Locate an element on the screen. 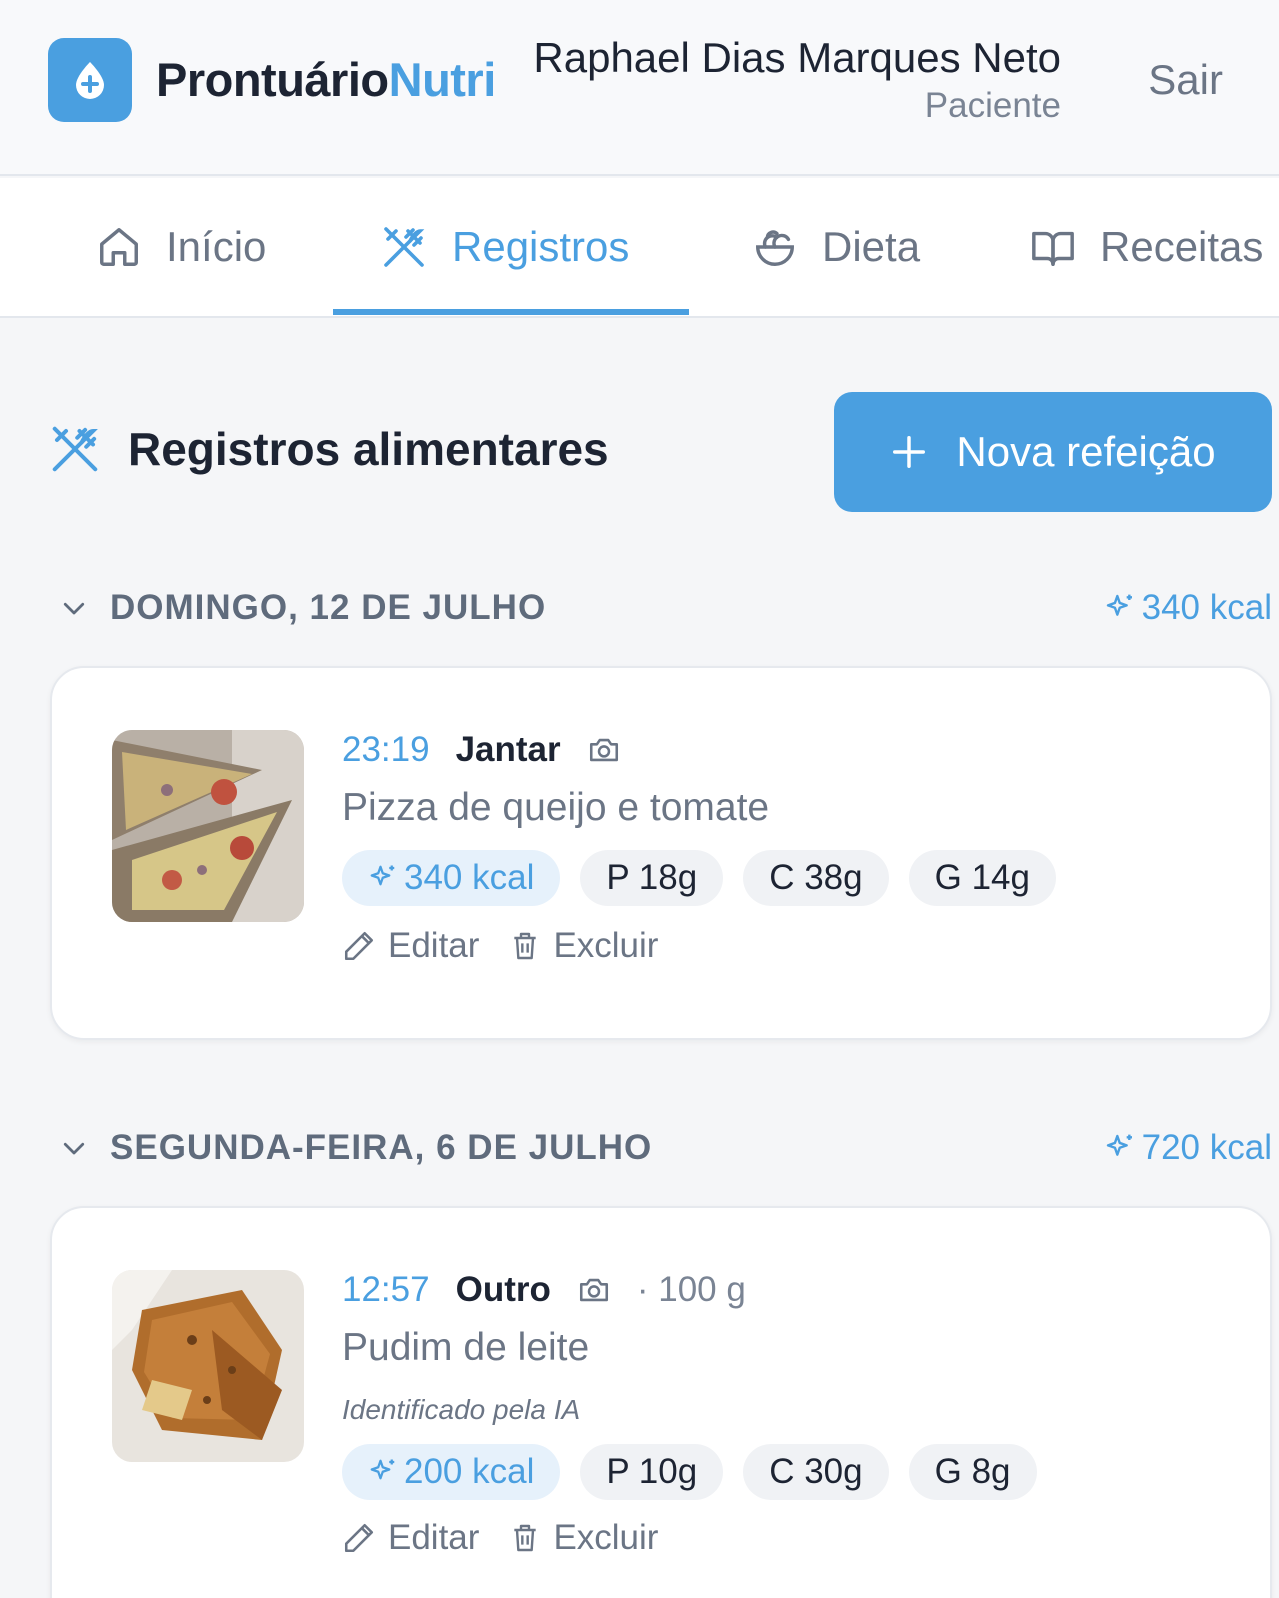  meal-type: Jantar is located at coordinates (508, 749).